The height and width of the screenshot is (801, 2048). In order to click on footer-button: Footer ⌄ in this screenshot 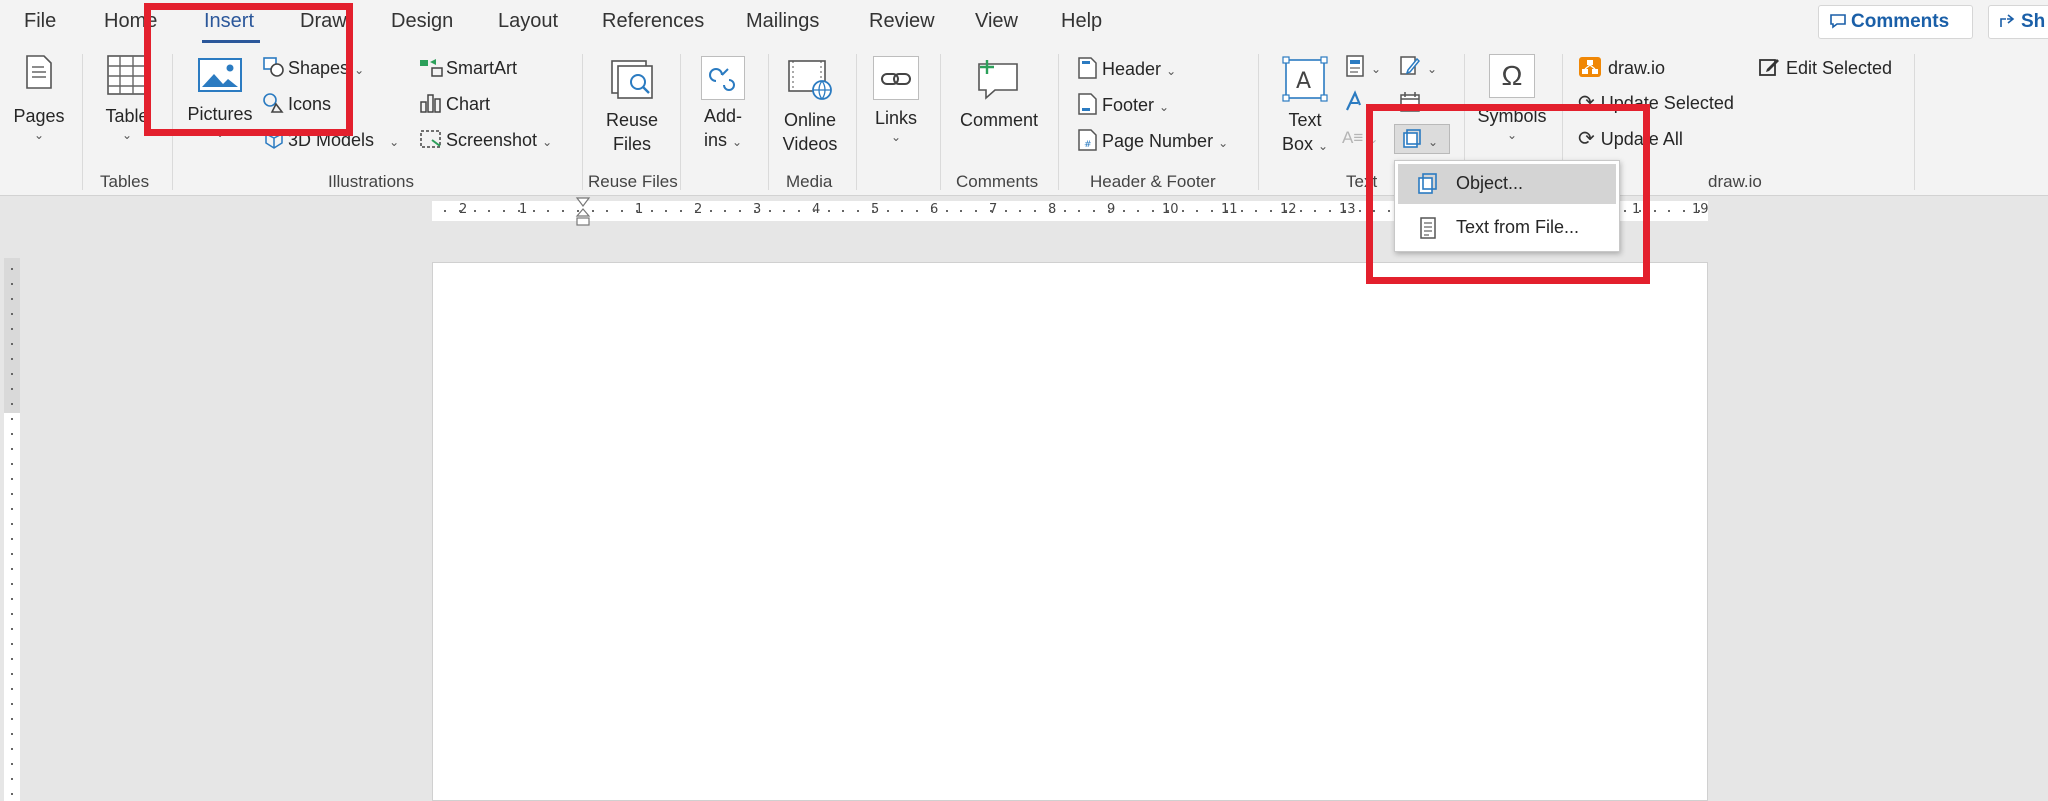, I will do `click(1122, 105)`.